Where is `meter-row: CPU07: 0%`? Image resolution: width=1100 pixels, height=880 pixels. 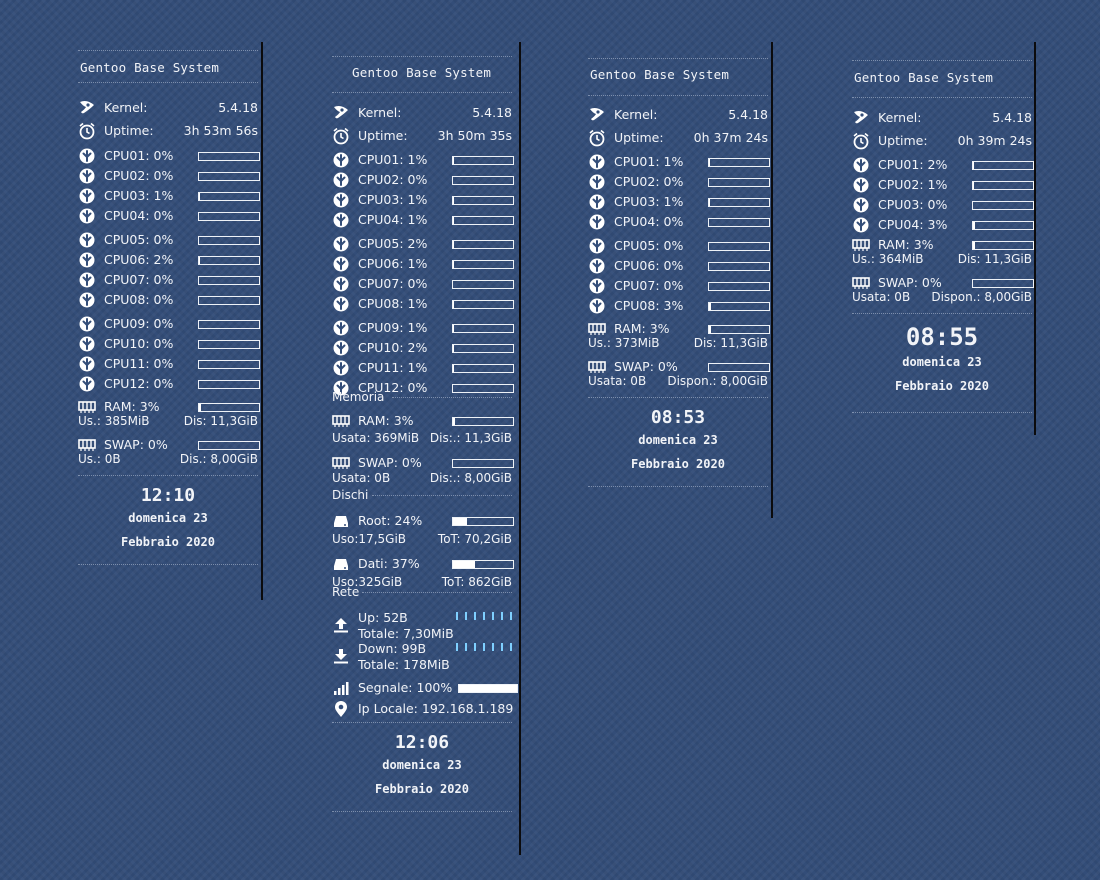 meter-row: CPU07: 0% is located at coordinates (169, 280).